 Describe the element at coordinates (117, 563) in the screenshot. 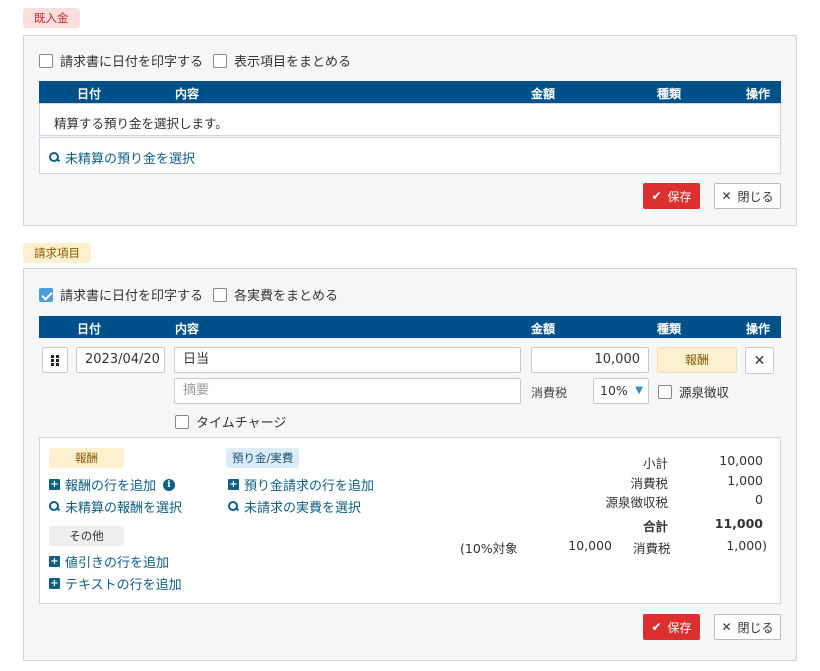

I see `add-discount-row-label: 値引きの行を追加` at that location.